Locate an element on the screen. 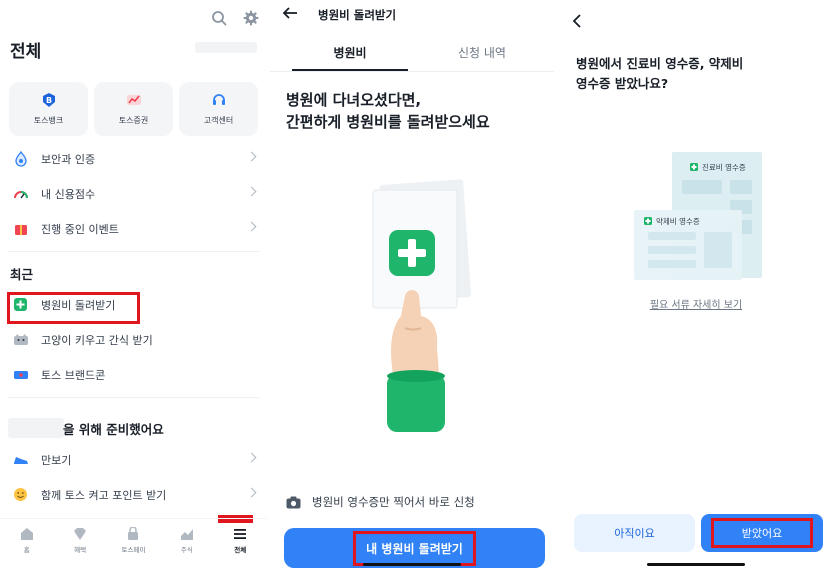 The height and width of the screenshot is (569, 832). prepared-item-points: 함께 토스 켜고 포인트 받기 is located at coordinates (133, 494).